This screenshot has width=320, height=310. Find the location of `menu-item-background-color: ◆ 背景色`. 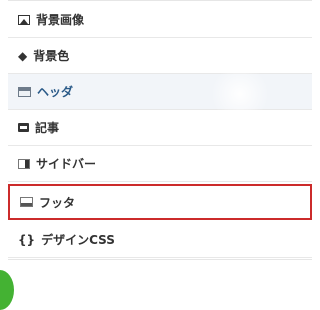

menu-item-background-color: ◆ 背景色 is located at coordinates (160, 56).